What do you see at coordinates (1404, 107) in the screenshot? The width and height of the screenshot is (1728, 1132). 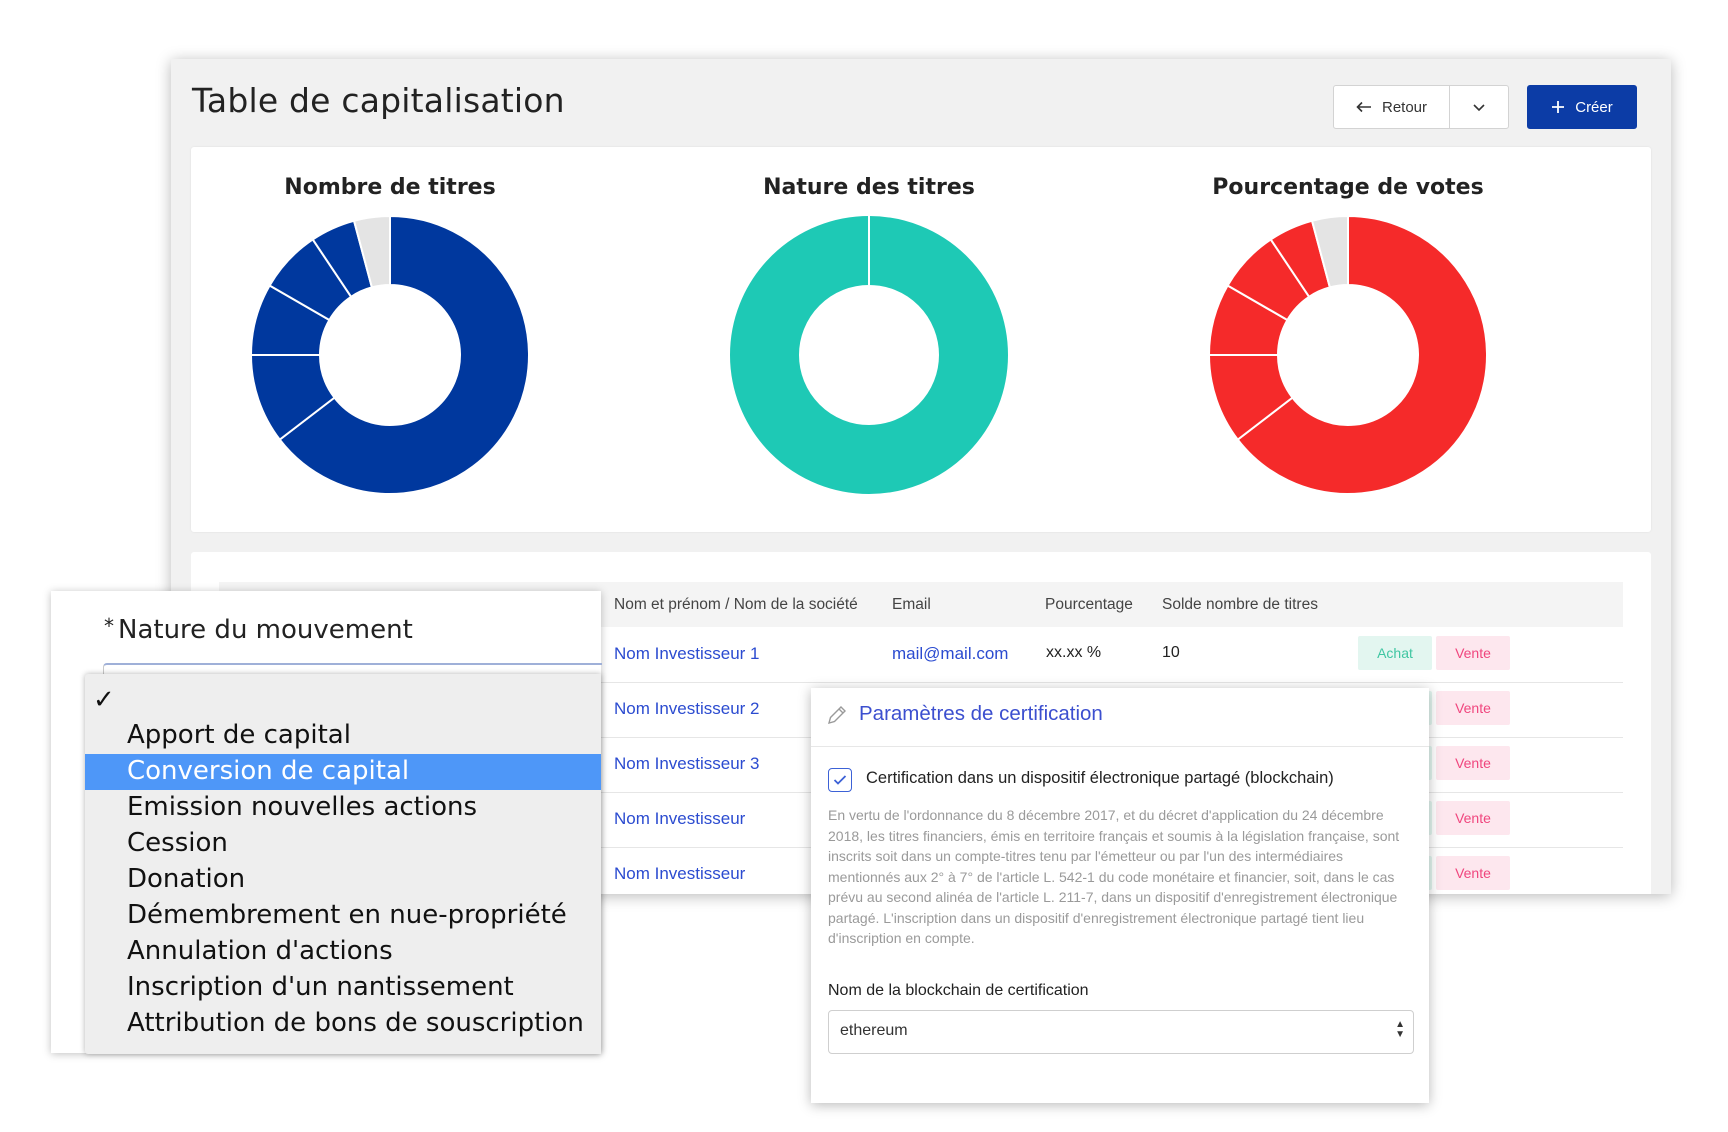 I see `back-button-label: Retour` at bounding box center [1404, 107].